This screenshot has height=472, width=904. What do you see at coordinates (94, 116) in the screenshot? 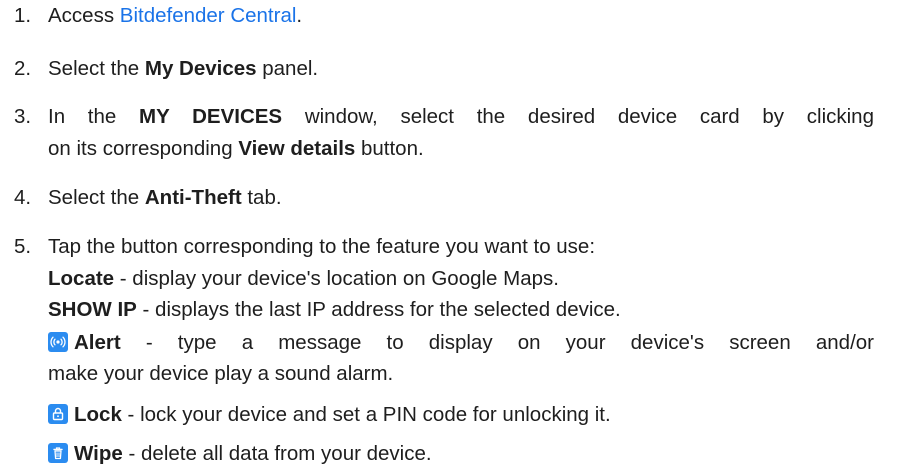
I see `step-text: In the` at bounding box center [94, 116].